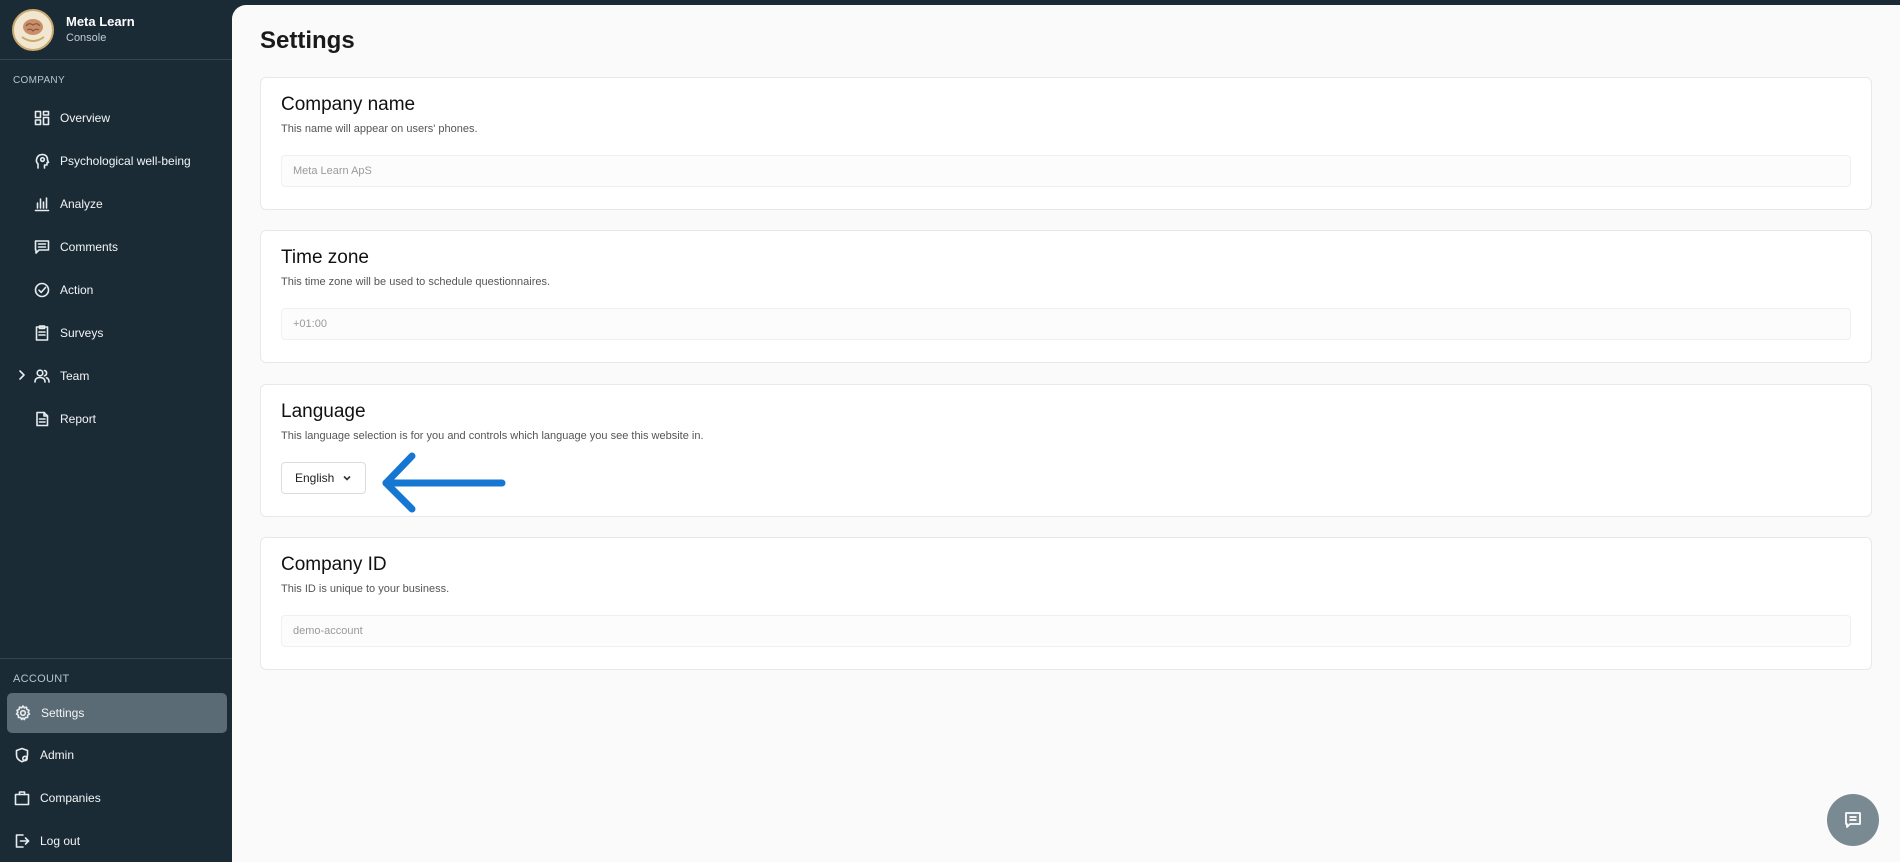 This screenshot has height=862, width=1900. What do you see at coordinates (334, 564) in the screenshot?
I see `company-id-title: Company ID` at bounding box center [334, 564].